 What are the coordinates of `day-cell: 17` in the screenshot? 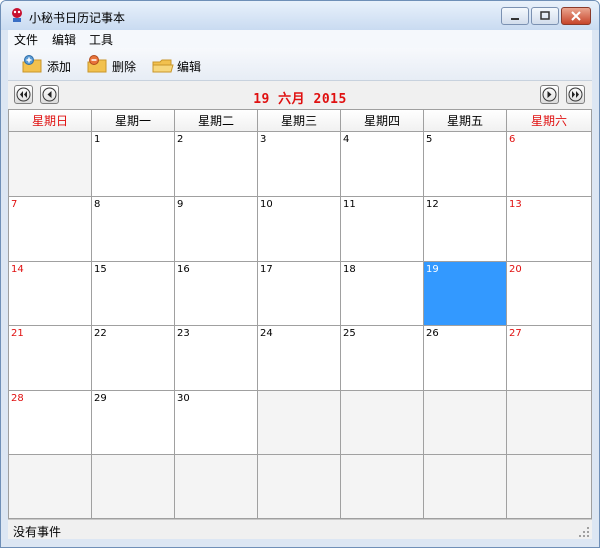 It's located at (299, 294).